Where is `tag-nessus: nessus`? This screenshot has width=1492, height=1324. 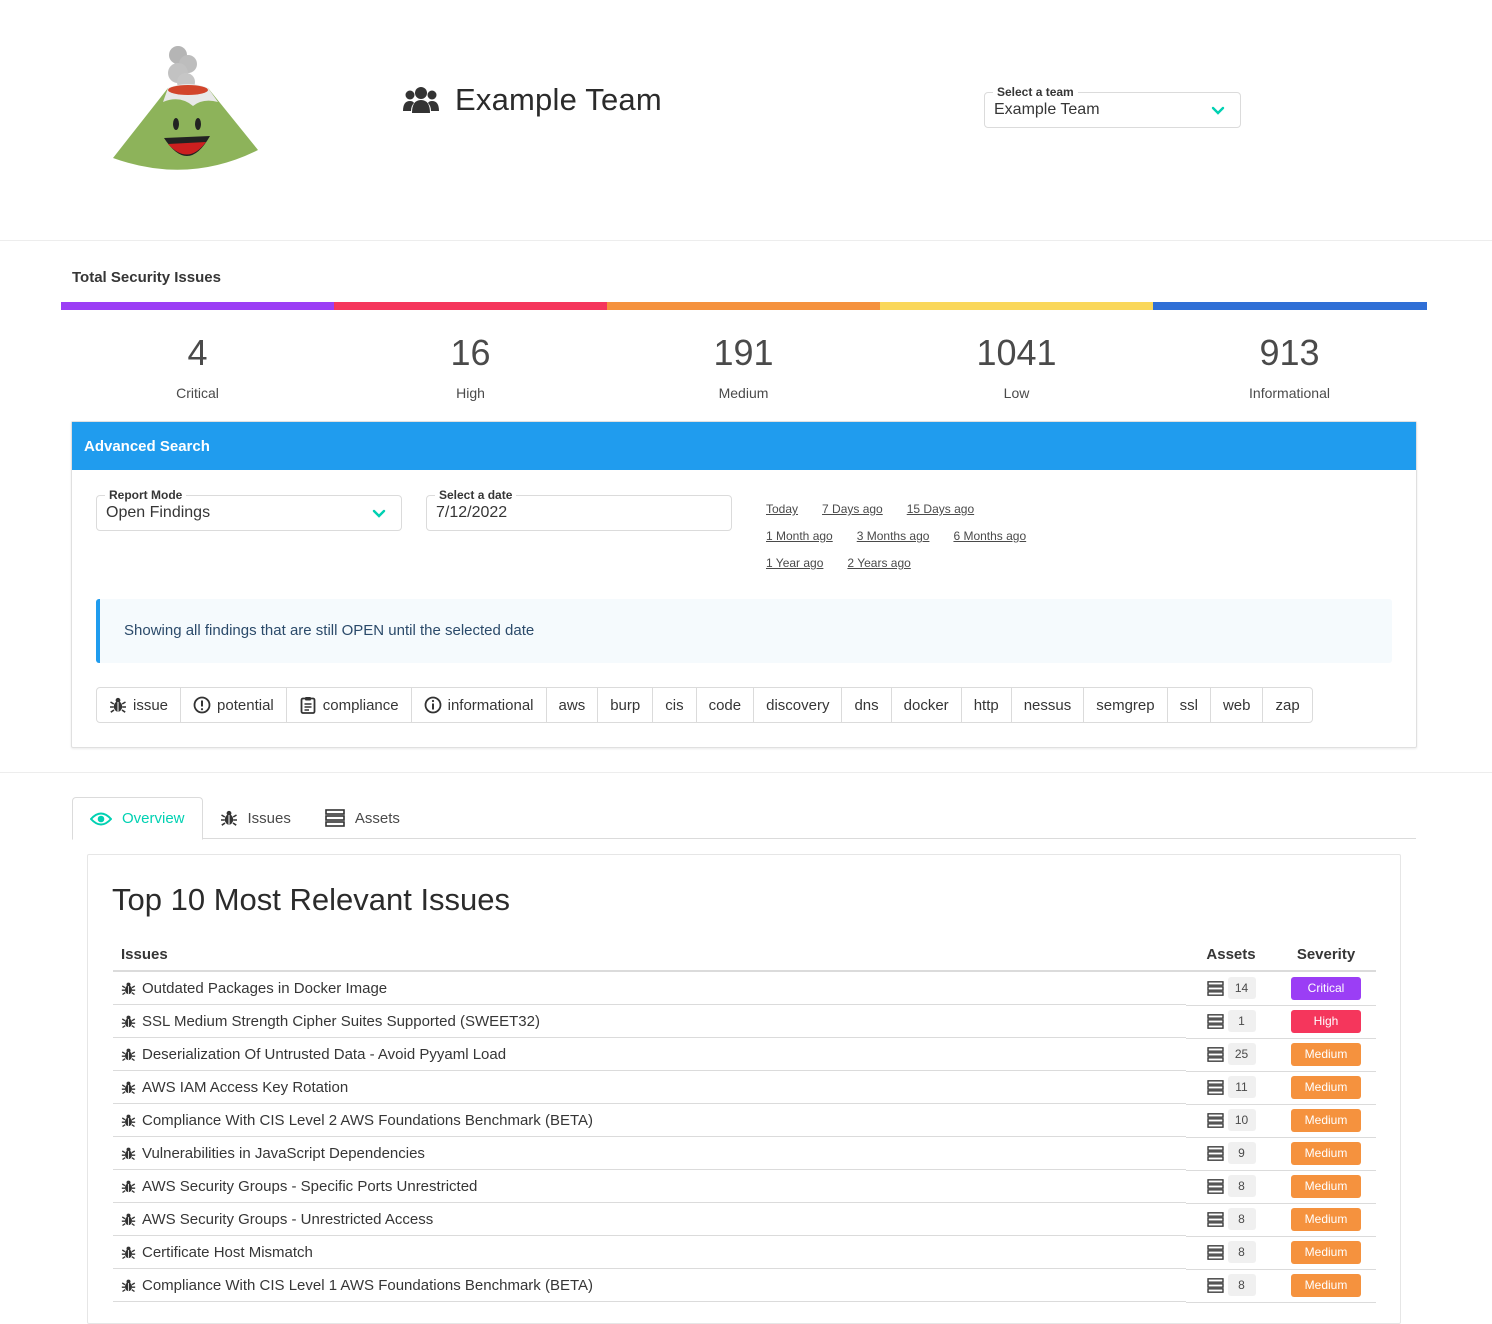 tag-nessus: nessus is located at coordinates (1047, 705).